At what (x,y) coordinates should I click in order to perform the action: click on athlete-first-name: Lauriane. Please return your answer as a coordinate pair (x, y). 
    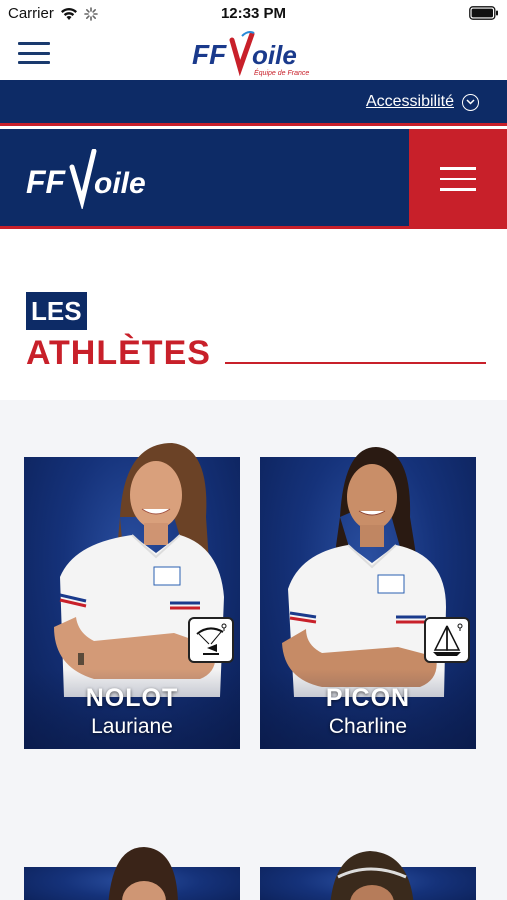
    Looking at the image, I should click on (132, 726).